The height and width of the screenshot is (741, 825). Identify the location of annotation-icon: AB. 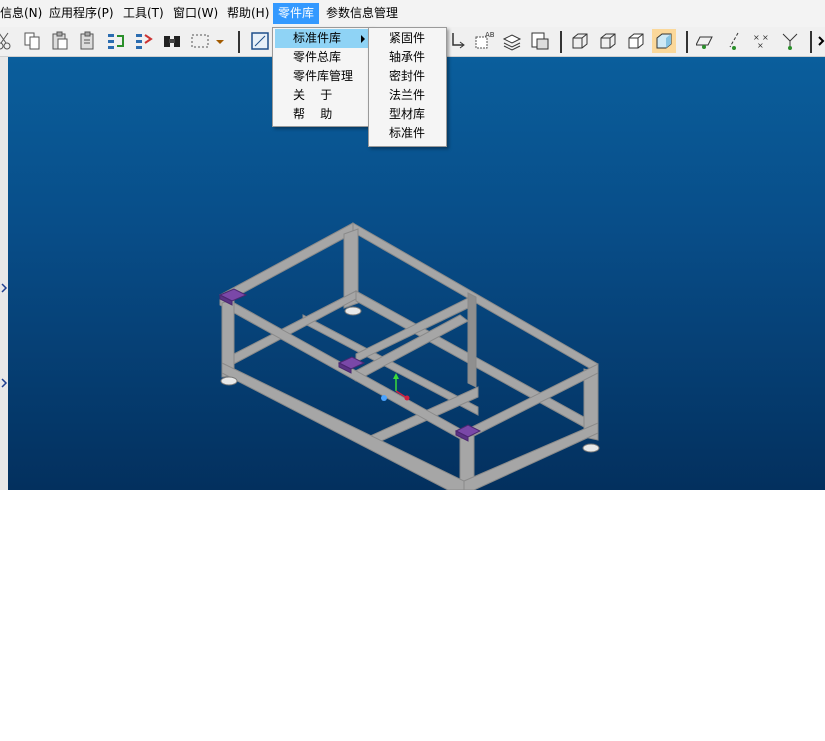
(484, 41).